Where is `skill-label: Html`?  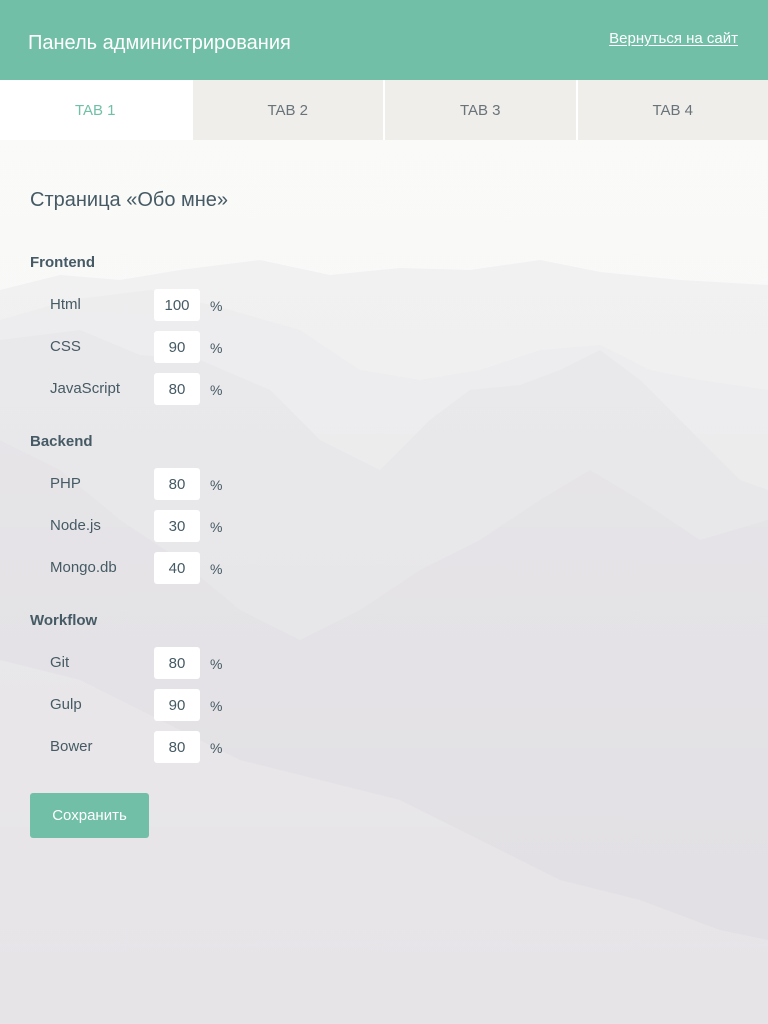 skill-label: Html is located at coordinates (65, 304).